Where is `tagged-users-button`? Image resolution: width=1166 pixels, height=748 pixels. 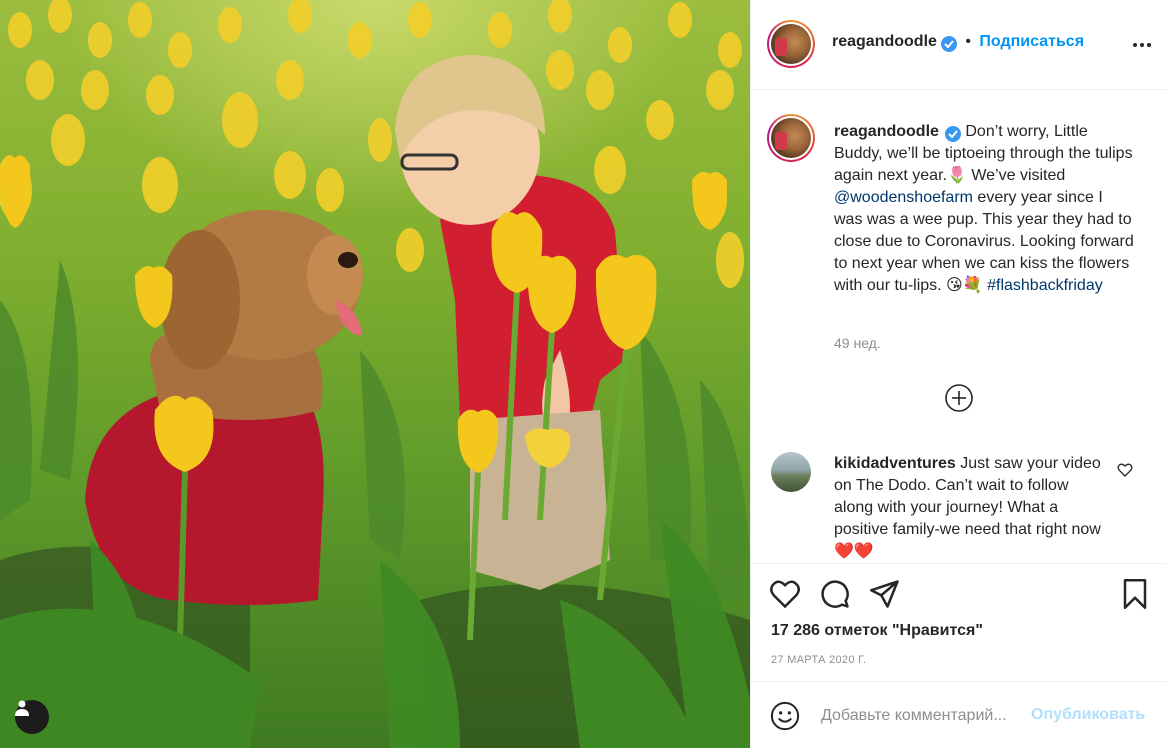
tagged-users-button is located at coordinates (32, 717).